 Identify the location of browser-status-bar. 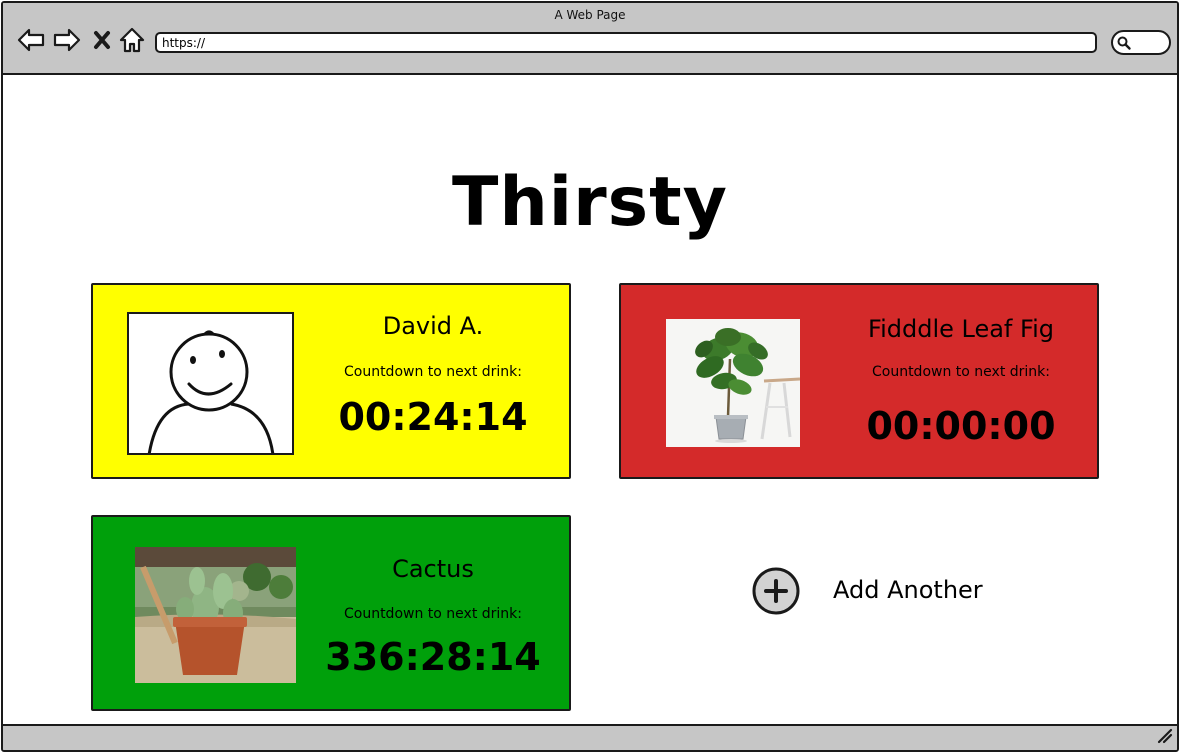
(590, 737).